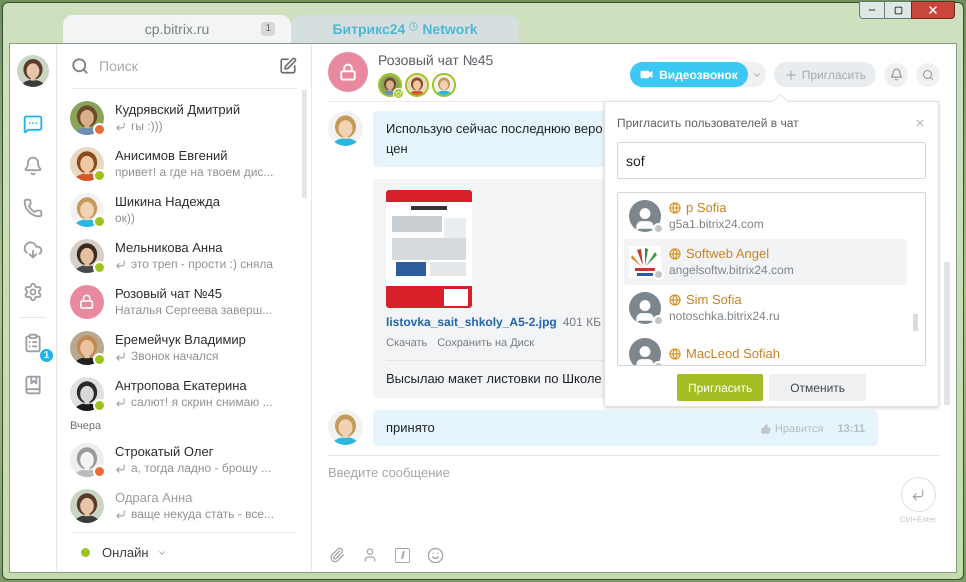 Image resolution: width=966 pixels, height=582 pixels. I want to click on message-time: 13:11, so click(851, 429).